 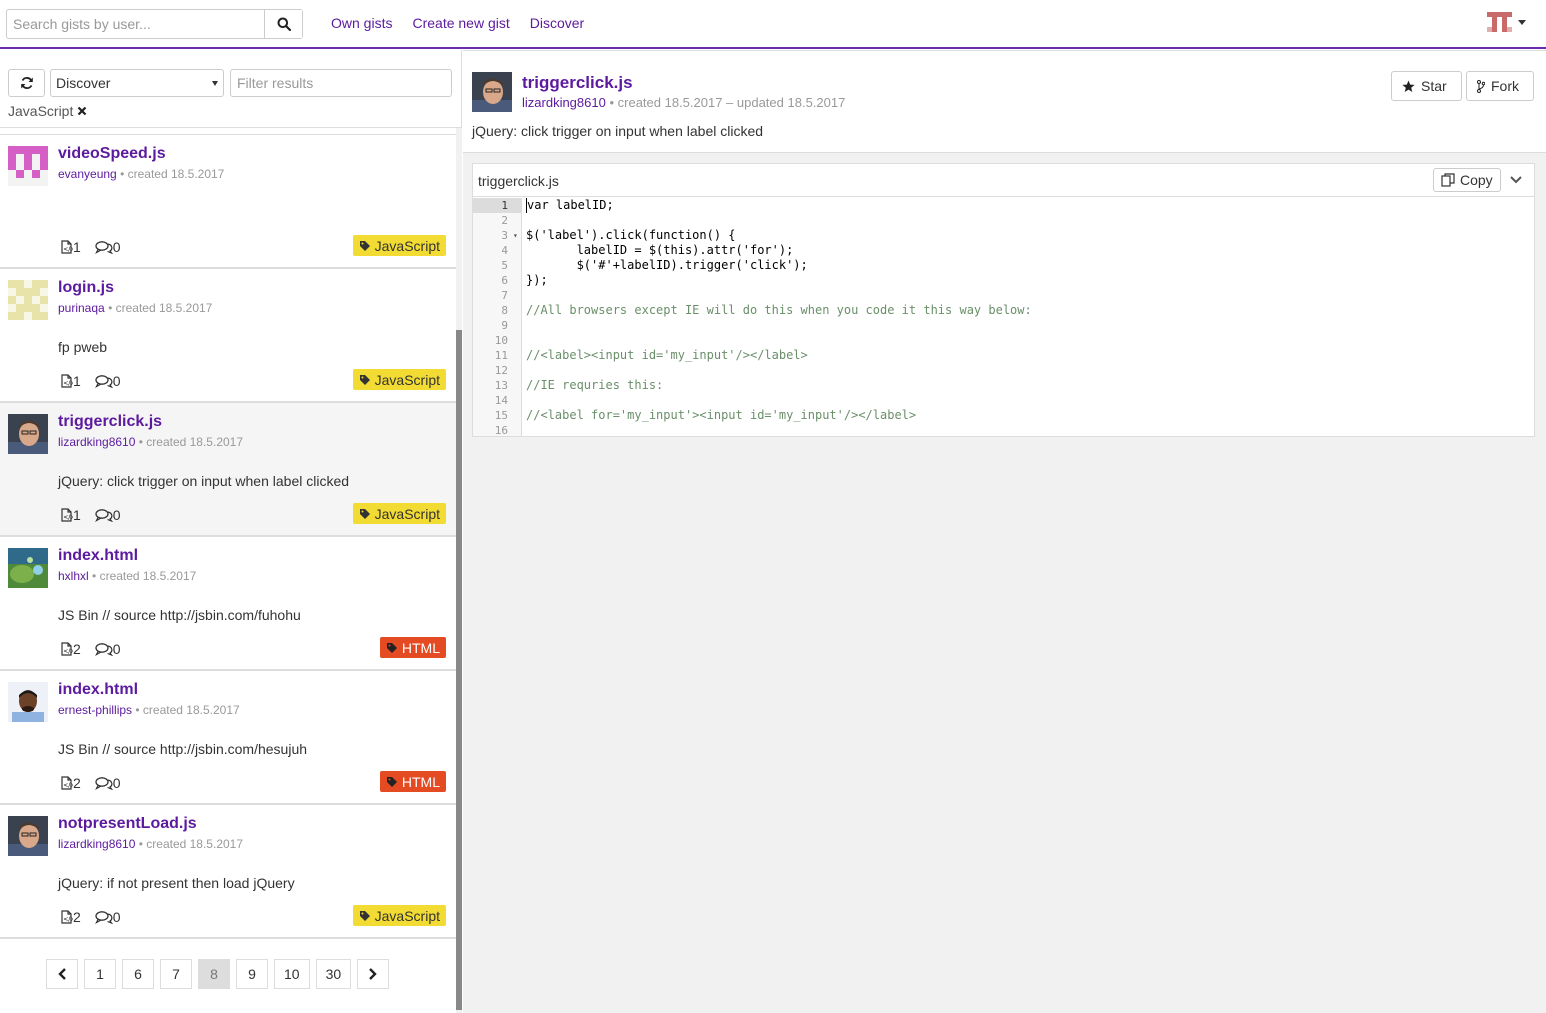 I want to click on gist-created: • created 18.5.2017, so click(x=191, y=442).